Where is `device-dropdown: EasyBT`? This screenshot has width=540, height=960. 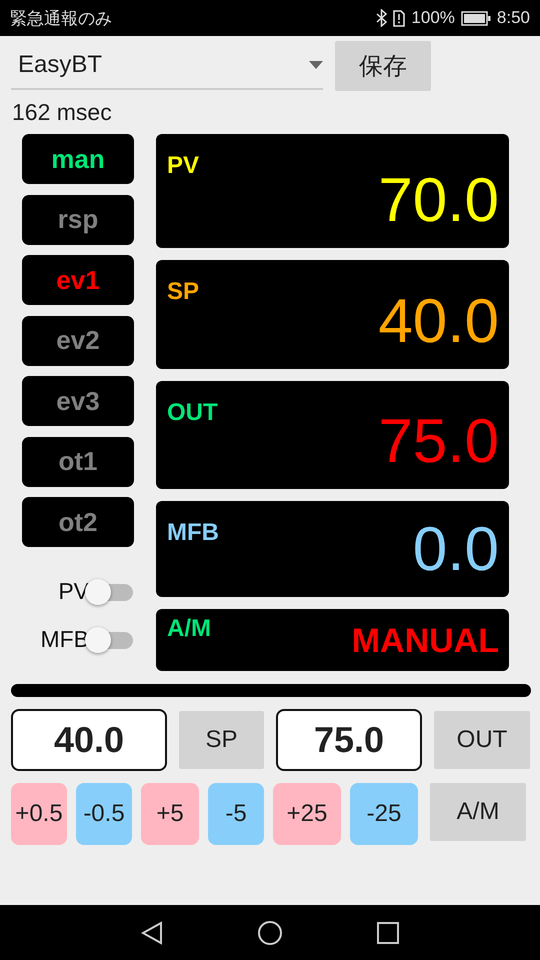 device-dropdown: EasyBT is located at coordinates (167, 66).